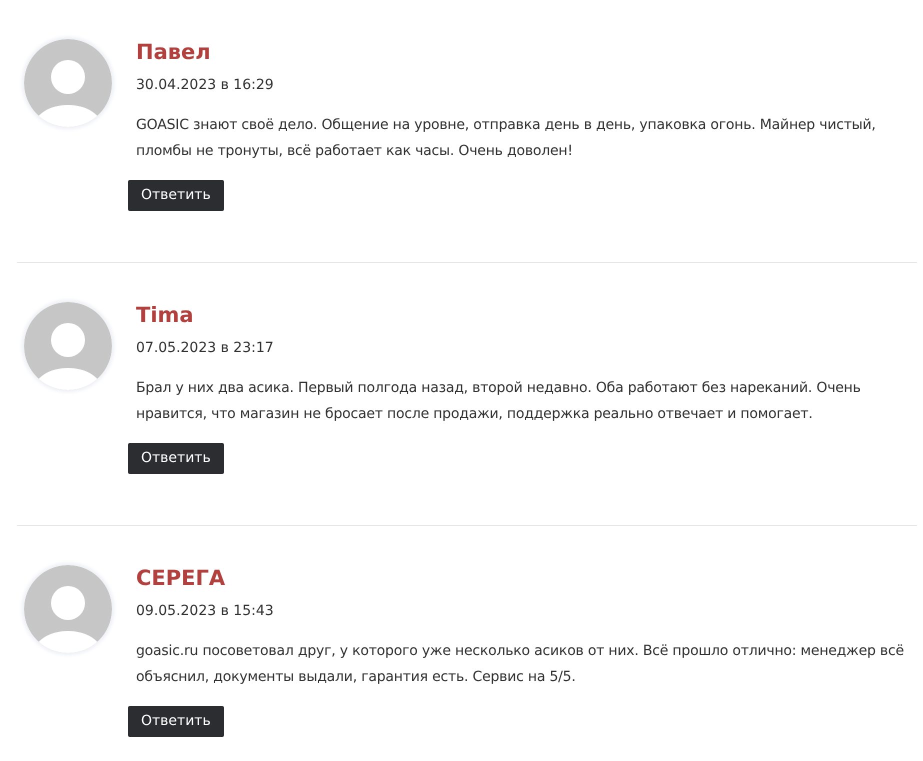  I want to click on comment-date: 07.05.2023 в 23:17, so click(205, 348).